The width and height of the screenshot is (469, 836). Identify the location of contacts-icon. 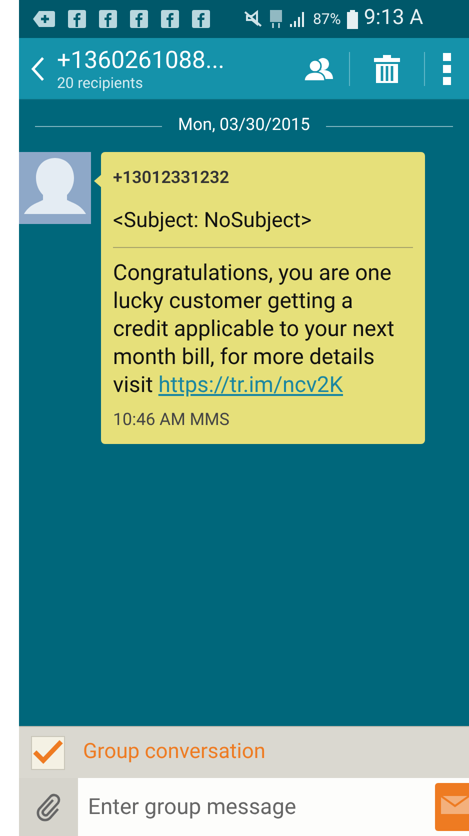
(319, 68).